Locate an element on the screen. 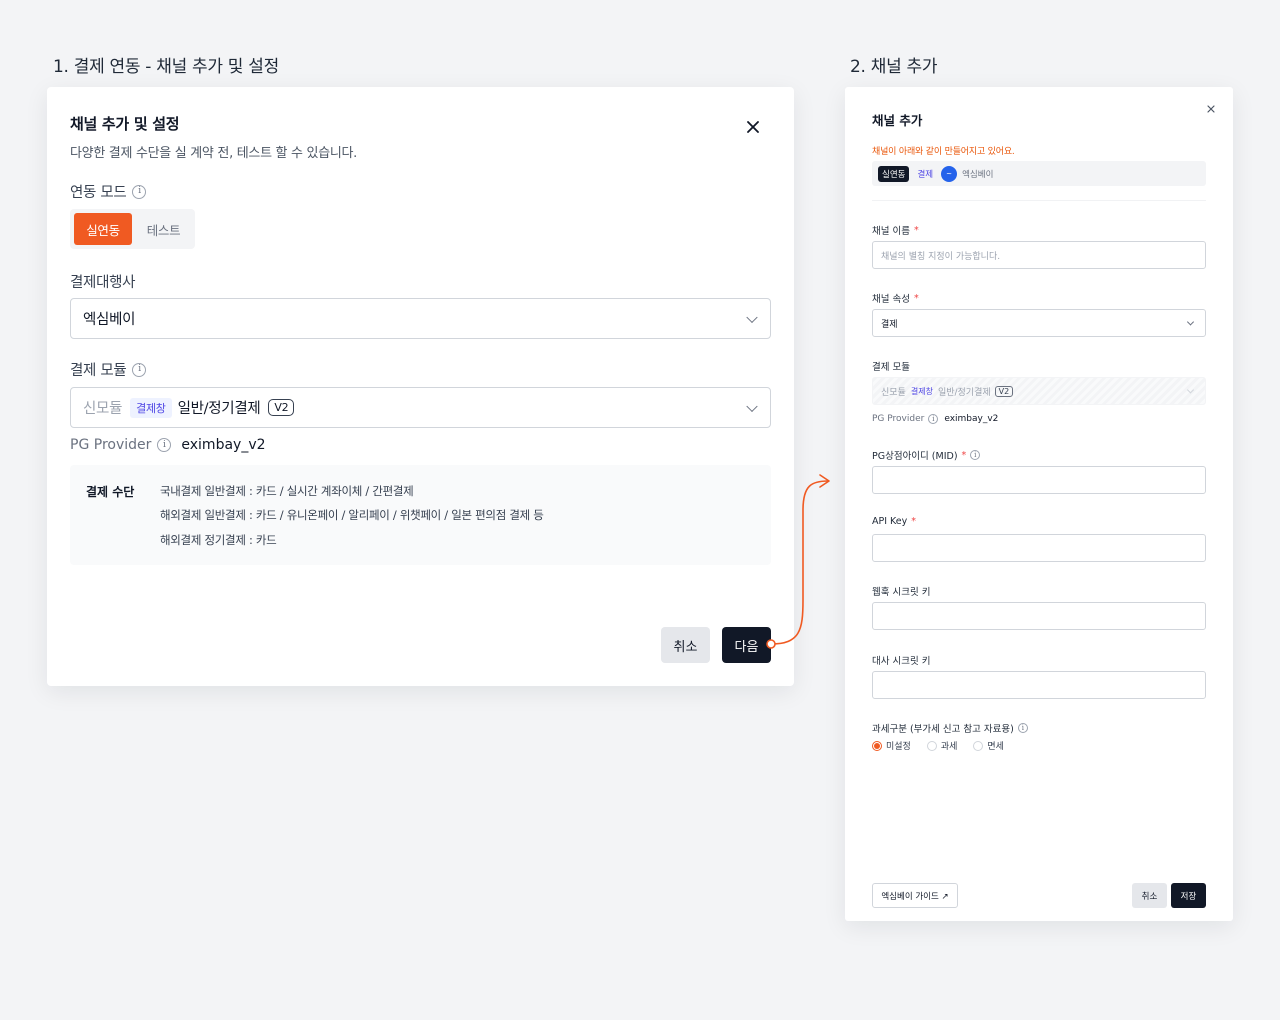 This screenshot has height=1020, width=1280. pg-provider-label: PG Provider is located at coordinates (111, 445).